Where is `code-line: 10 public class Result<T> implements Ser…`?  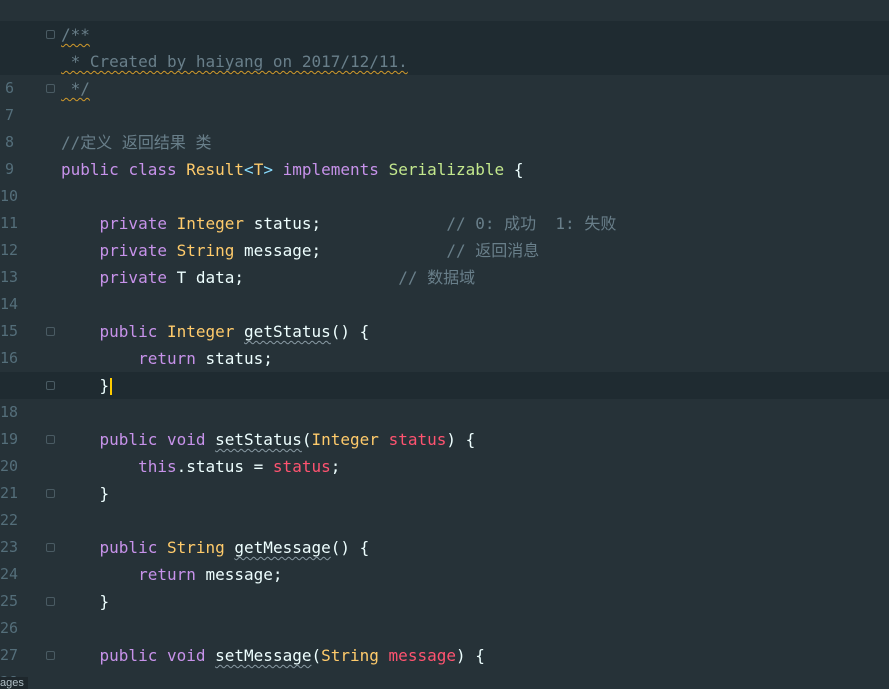
code-line: 10 public class Result<T> implements Ser… is located at coordinates (444, 180).